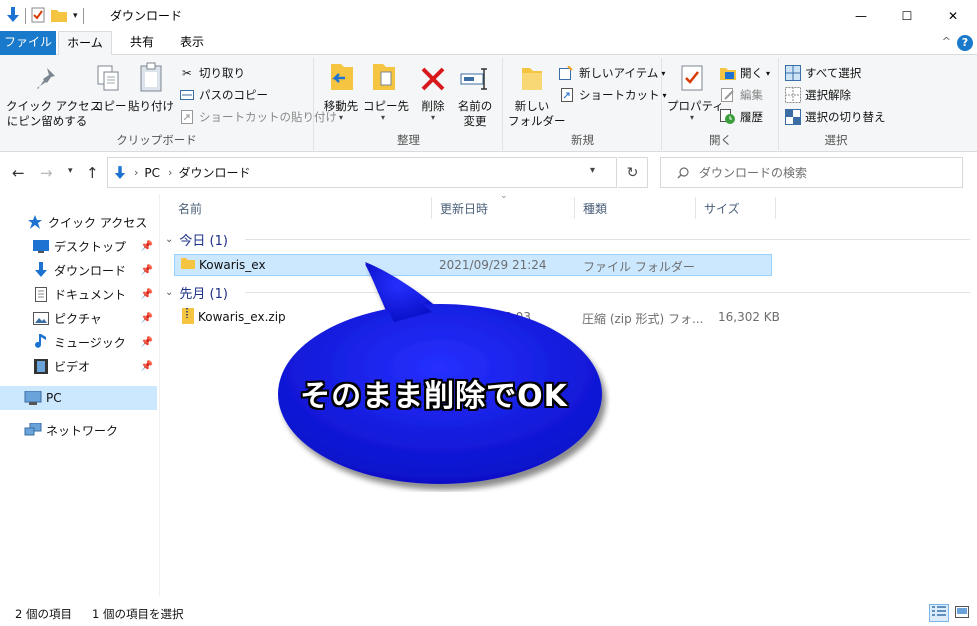 The image size is (977, 626). Describe the element at coordinates (78, 246) in the screenshot. I see `nav-item-desktop: デスクトップ 📌` at that location.